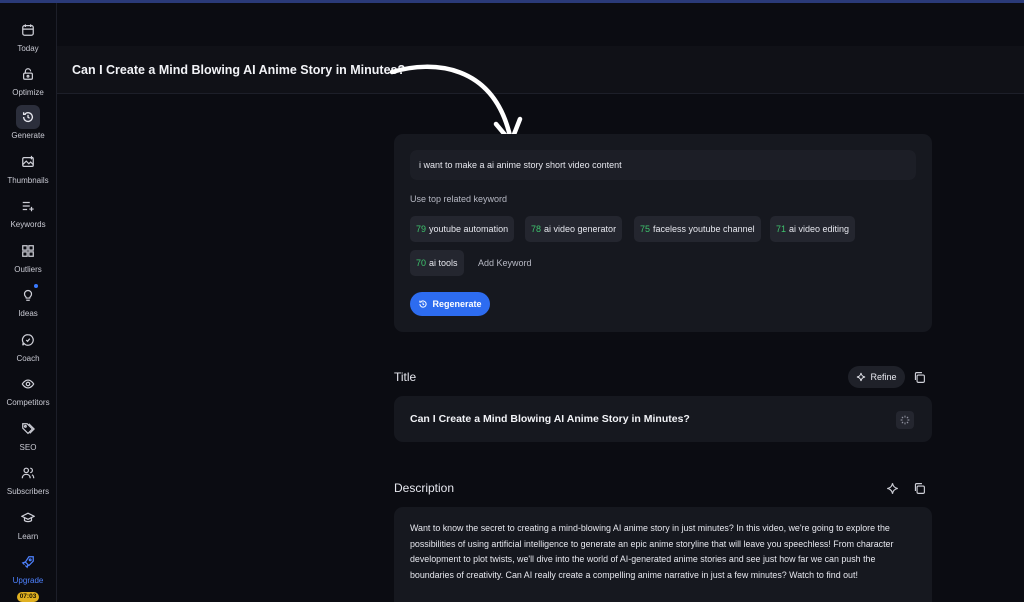 This screenshot has height=602, width=1024. What do you see at coordinates (469, 229) in the screenshot?
I see `keyword-text: youtube automation` at bounding box center [469, 229].